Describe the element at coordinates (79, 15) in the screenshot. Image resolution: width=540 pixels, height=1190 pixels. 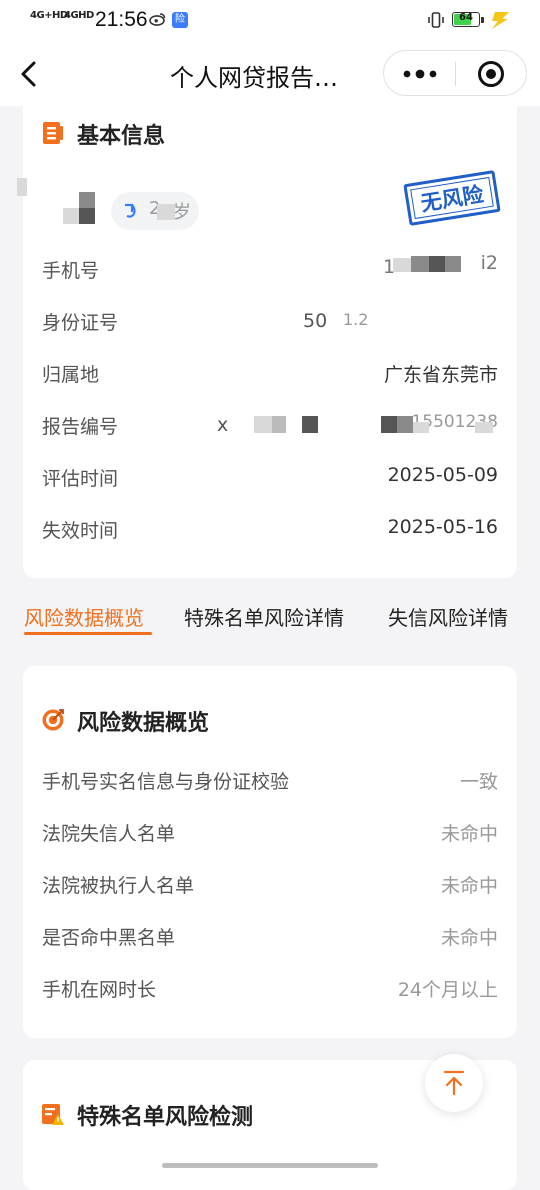
I see `network-indicator-2: 4GHD` at that location.